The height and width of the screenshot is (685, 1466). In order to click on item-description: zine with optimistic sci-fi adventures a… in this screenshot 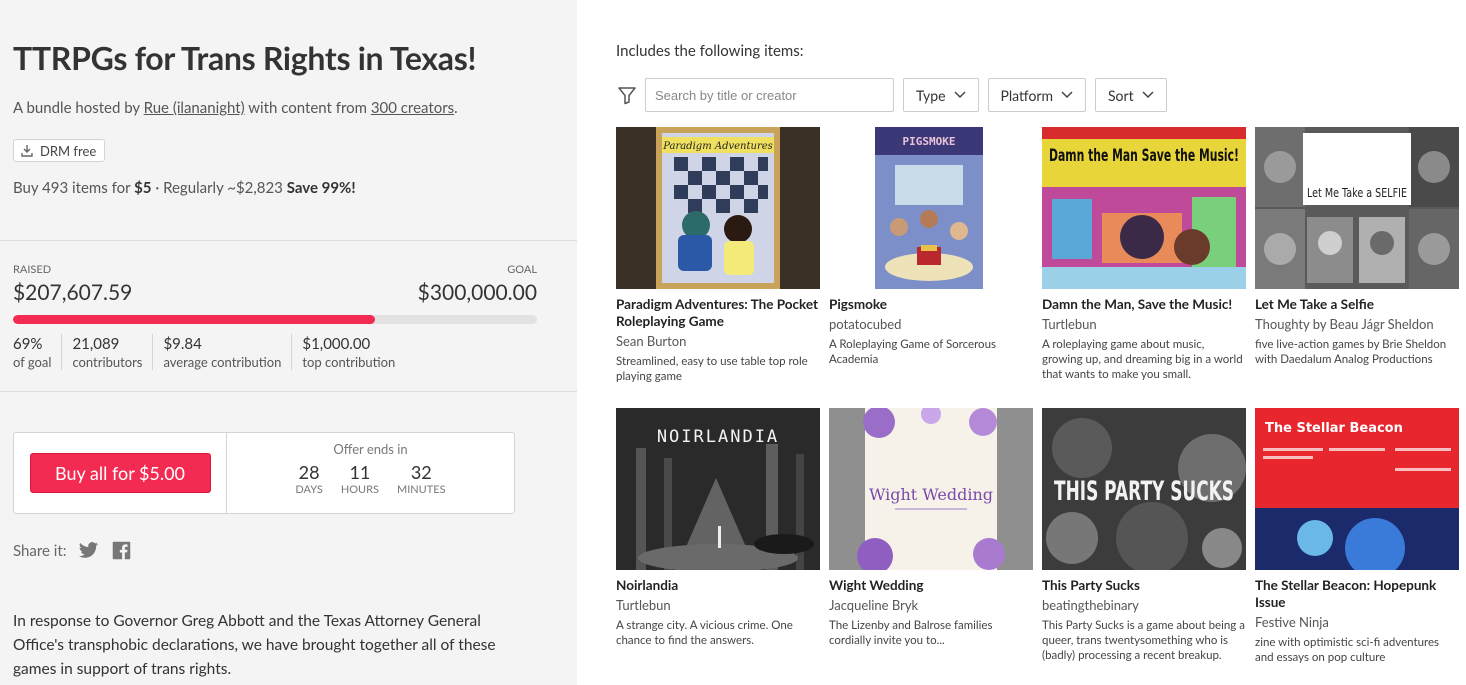, I will do `click(1347, 650)`.